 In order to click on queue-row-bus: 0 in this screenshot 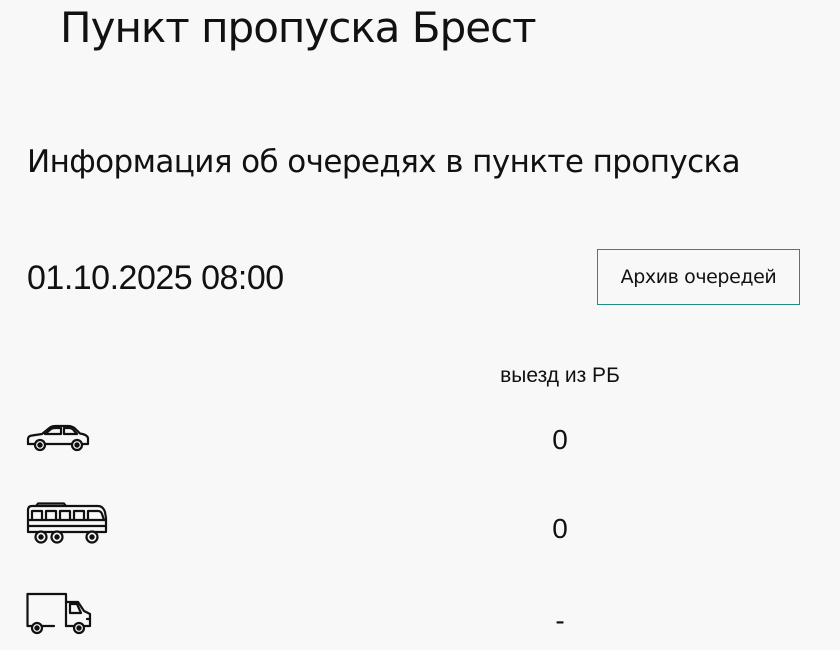, I will do `click(420, 525)`.